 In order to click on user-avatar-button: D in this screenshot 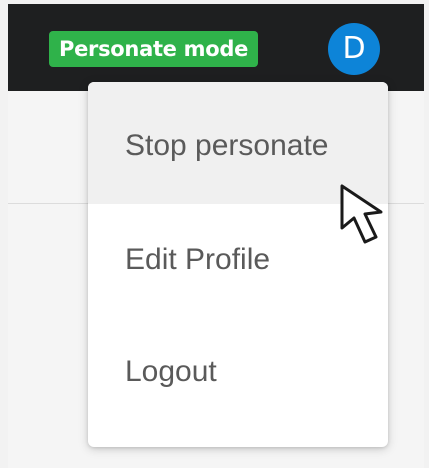, I will do `click(354, 49)`.